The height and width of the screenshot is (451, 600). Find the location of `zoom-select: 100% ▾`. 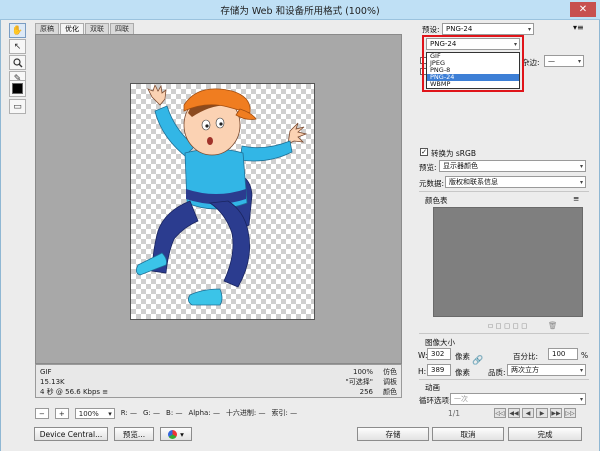

zoom-select: 100% ▾ is located at coordinates (94, 413).